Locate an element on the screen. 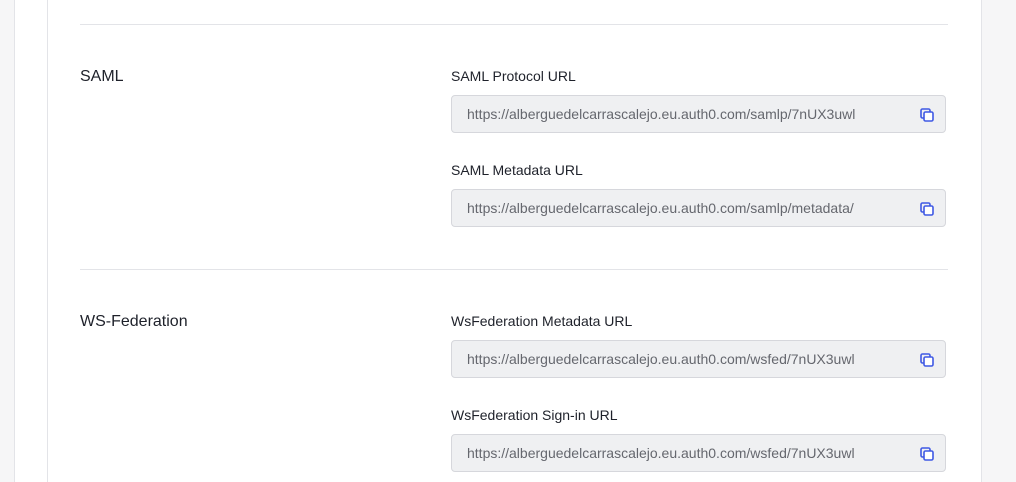 This screenshot has width=1016, height=482. section-title-saml: SAML is located at coordinates (102, 76).